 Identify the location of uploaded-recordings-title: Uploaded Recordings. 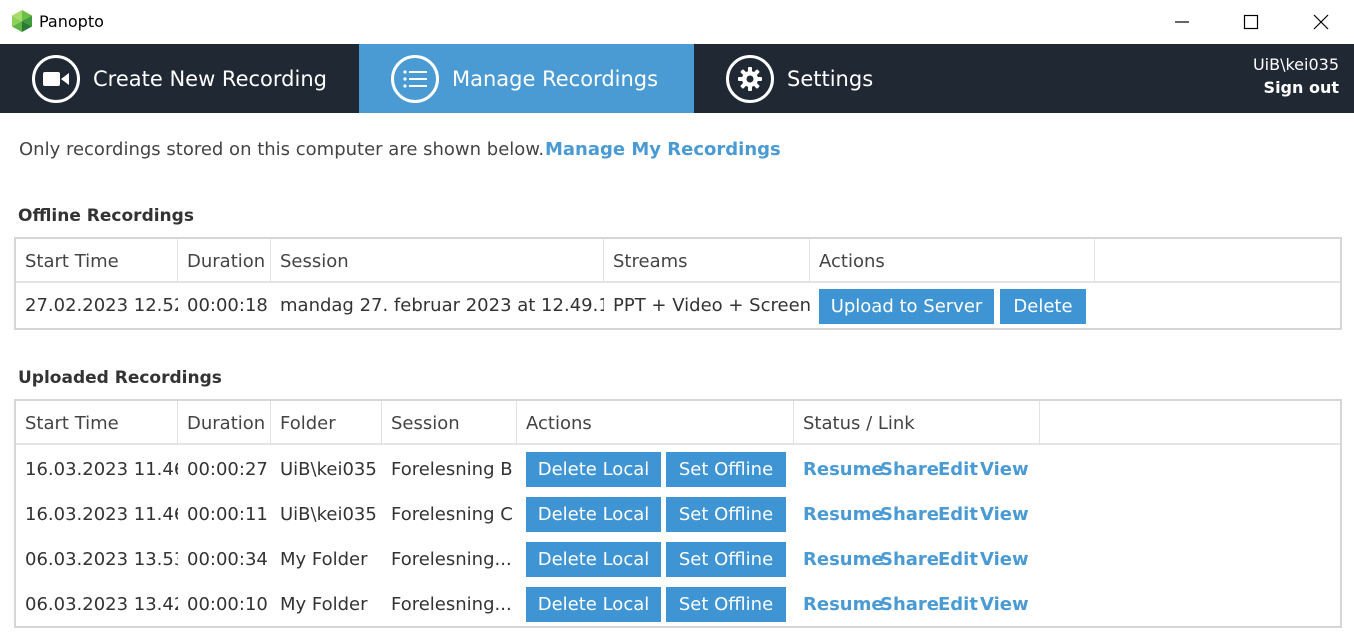
(120, 378).